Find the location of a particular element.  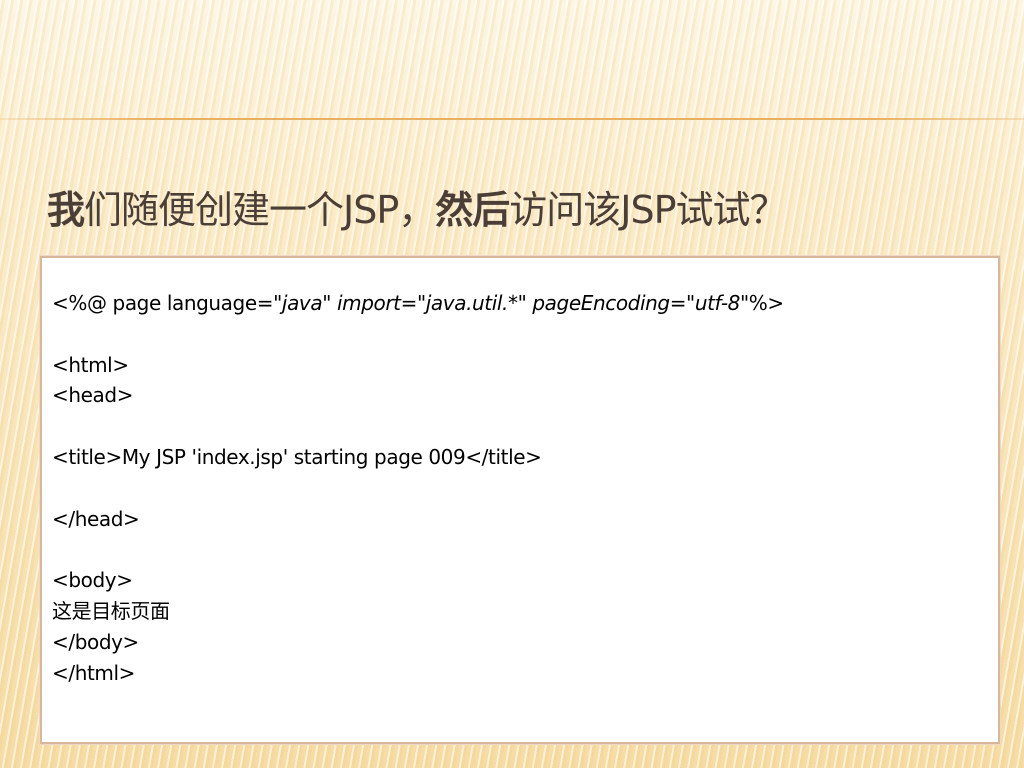

slide-title: 我们随便创建一个JSP，然后访问该JSP试试？ is located at coordinates (417, 210).